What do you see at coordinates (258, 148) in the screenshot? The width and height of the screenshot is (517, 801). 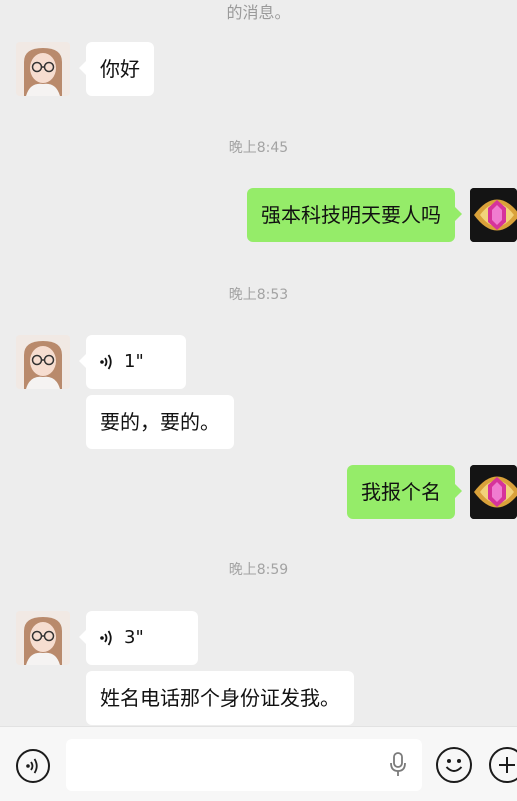 I see `timestamp: 晚上8:45` at bounding box center [258, 148].